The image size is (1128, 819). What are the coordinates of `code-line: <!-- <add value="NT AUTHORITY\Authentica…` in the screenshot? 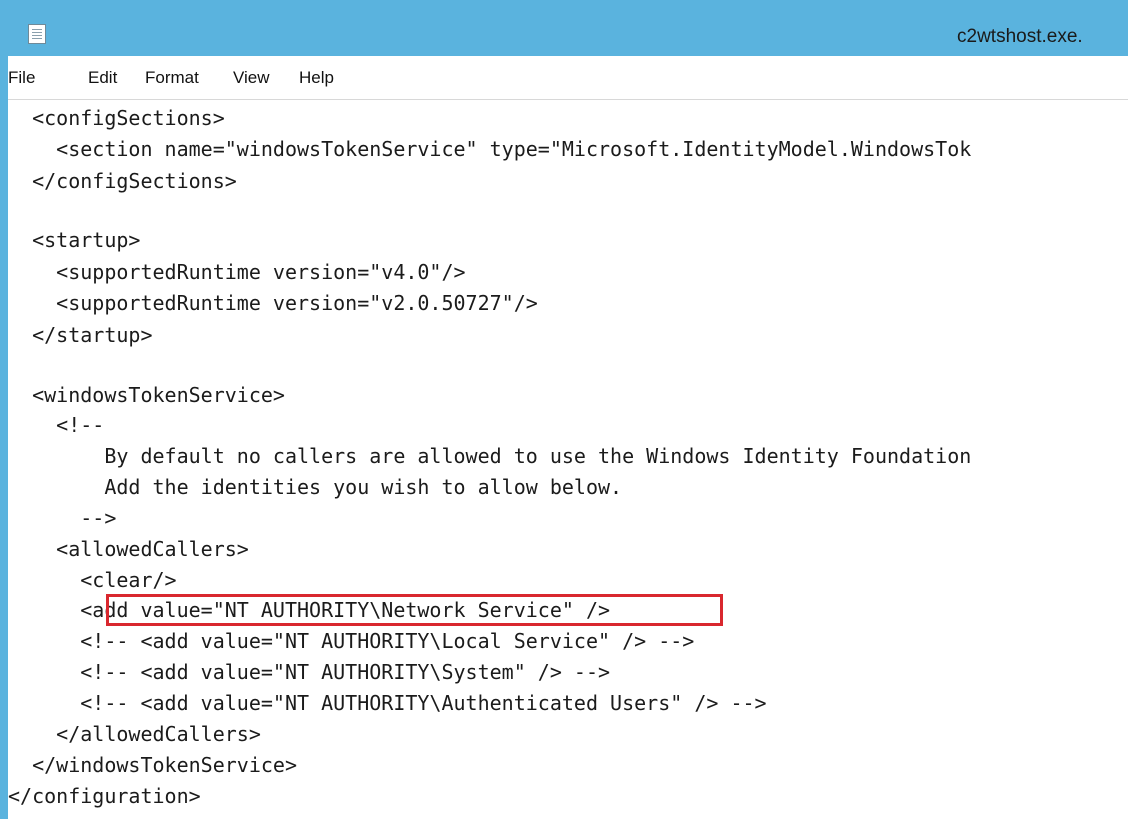 It's located at (387, 703).